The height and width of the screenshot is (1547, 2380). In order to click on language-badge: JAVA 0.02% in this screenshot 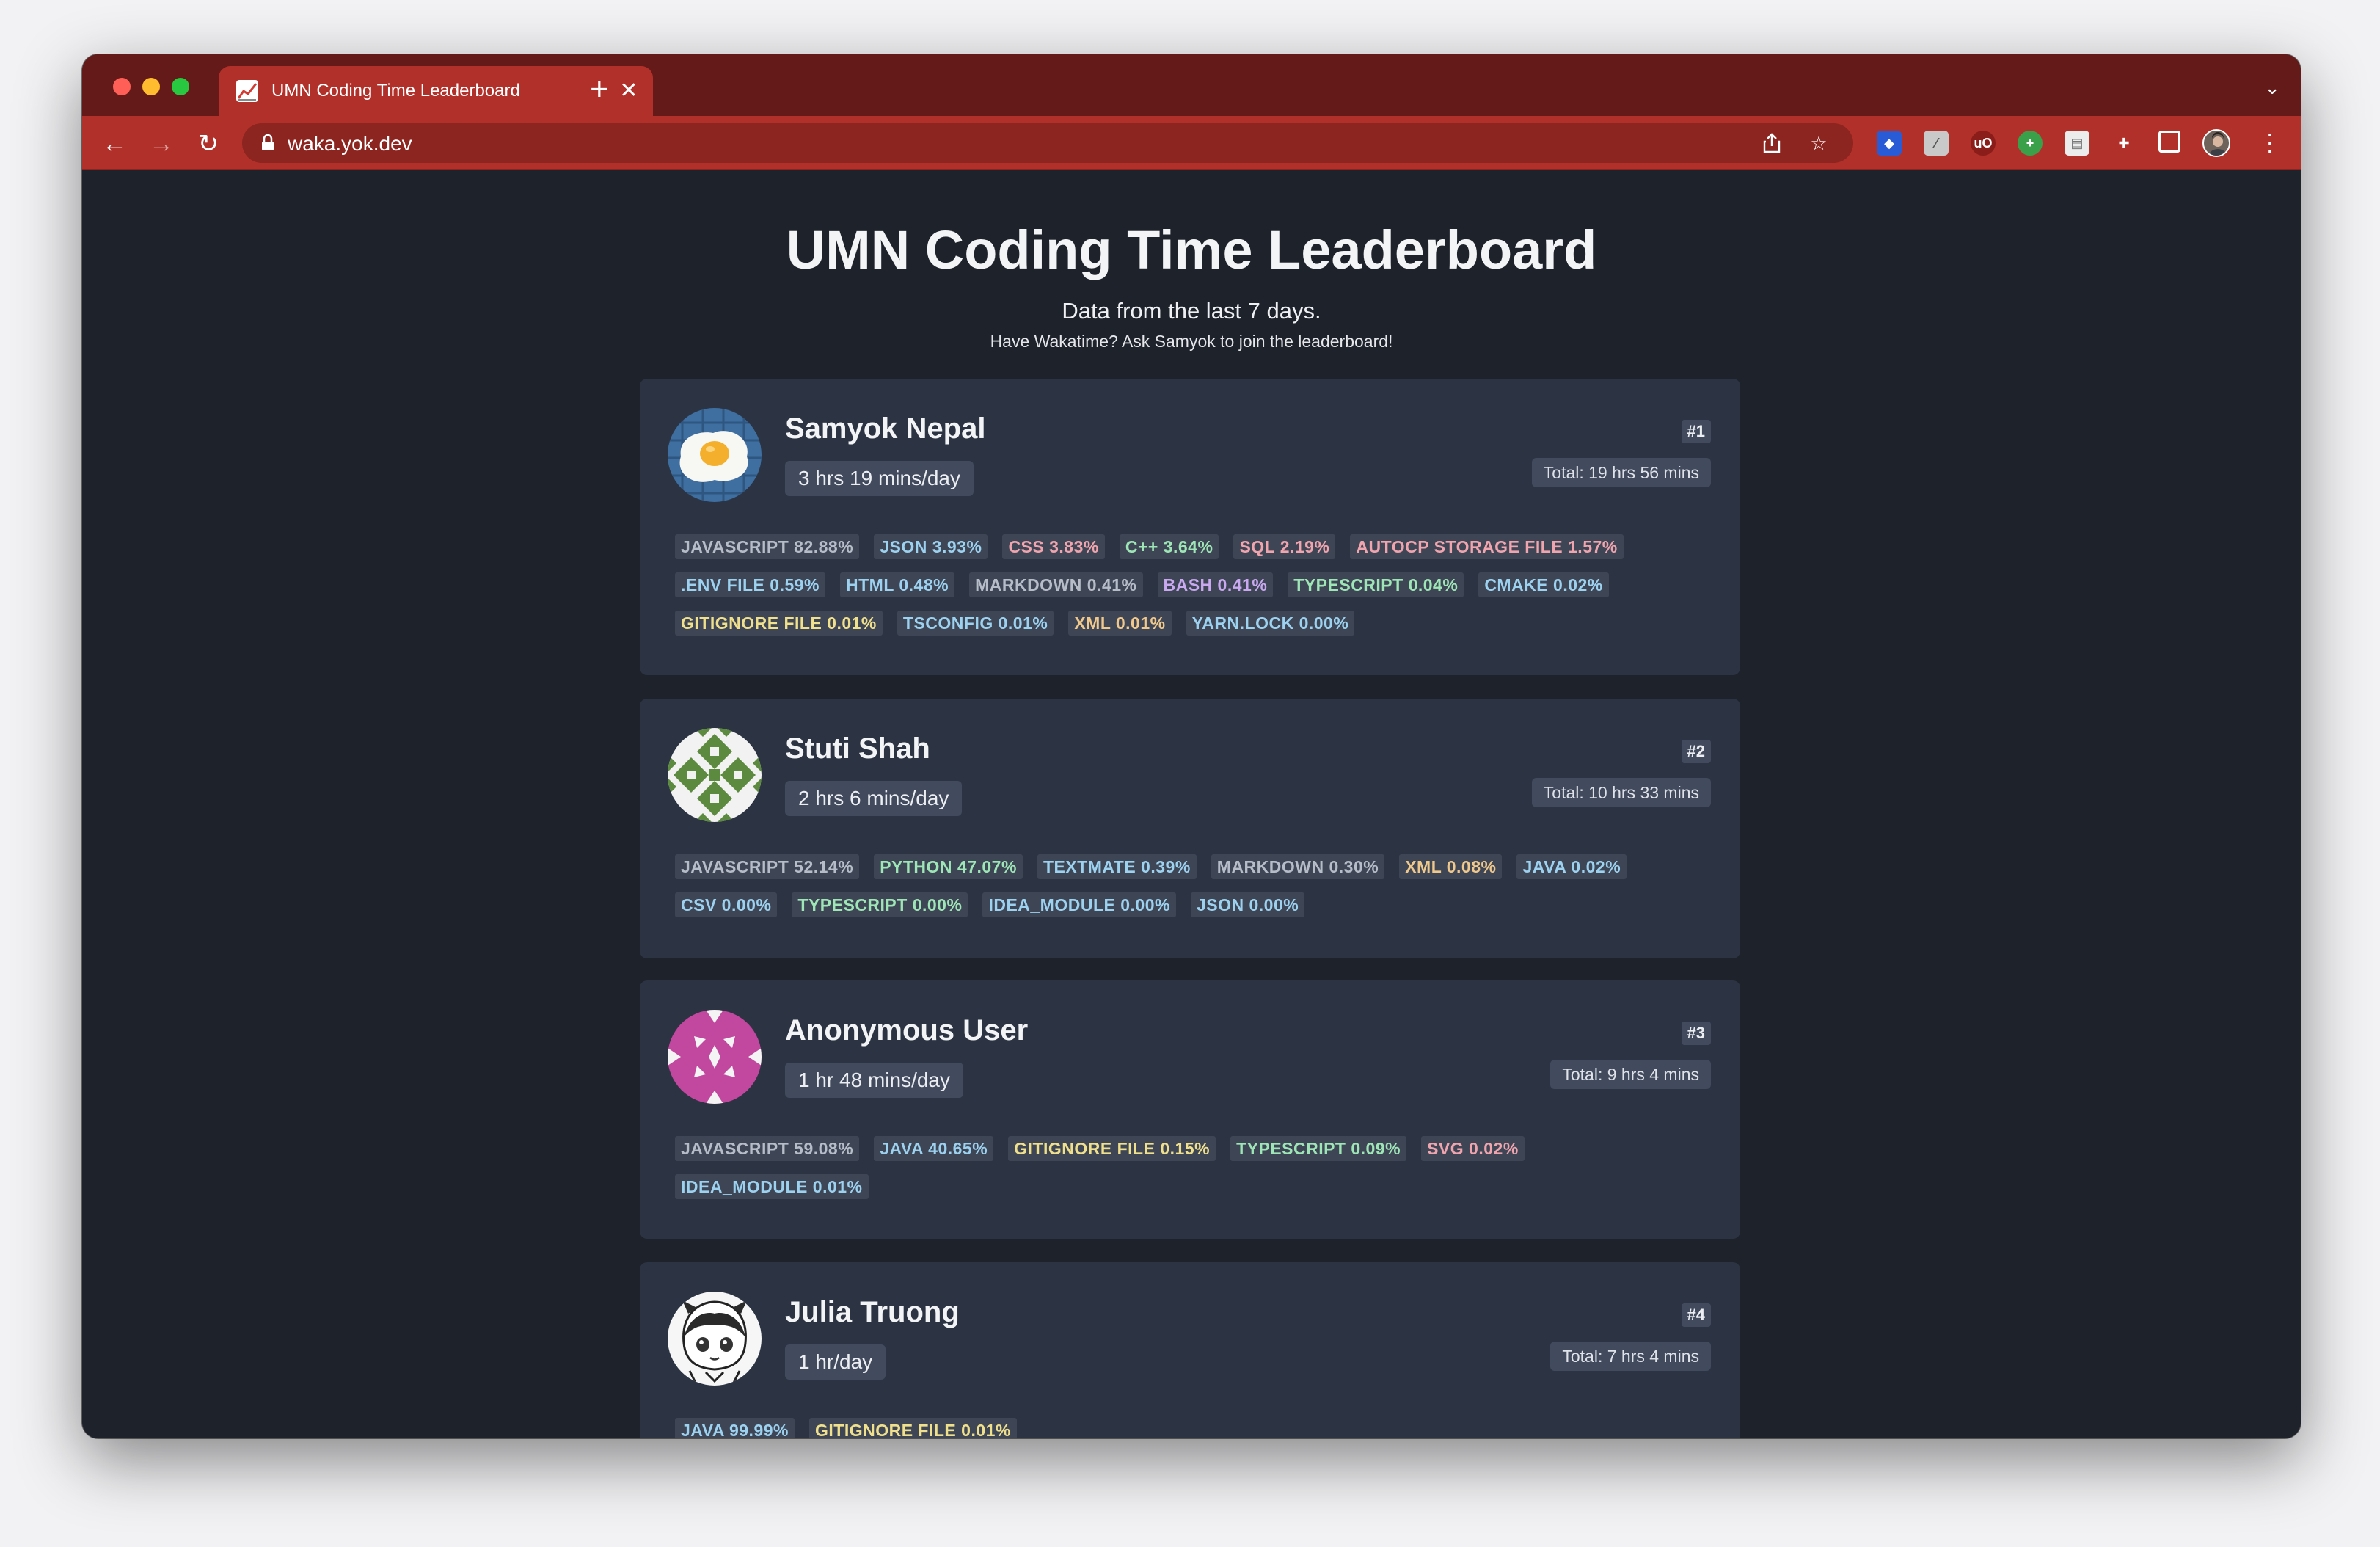, I will do `click(1571, 867)`.